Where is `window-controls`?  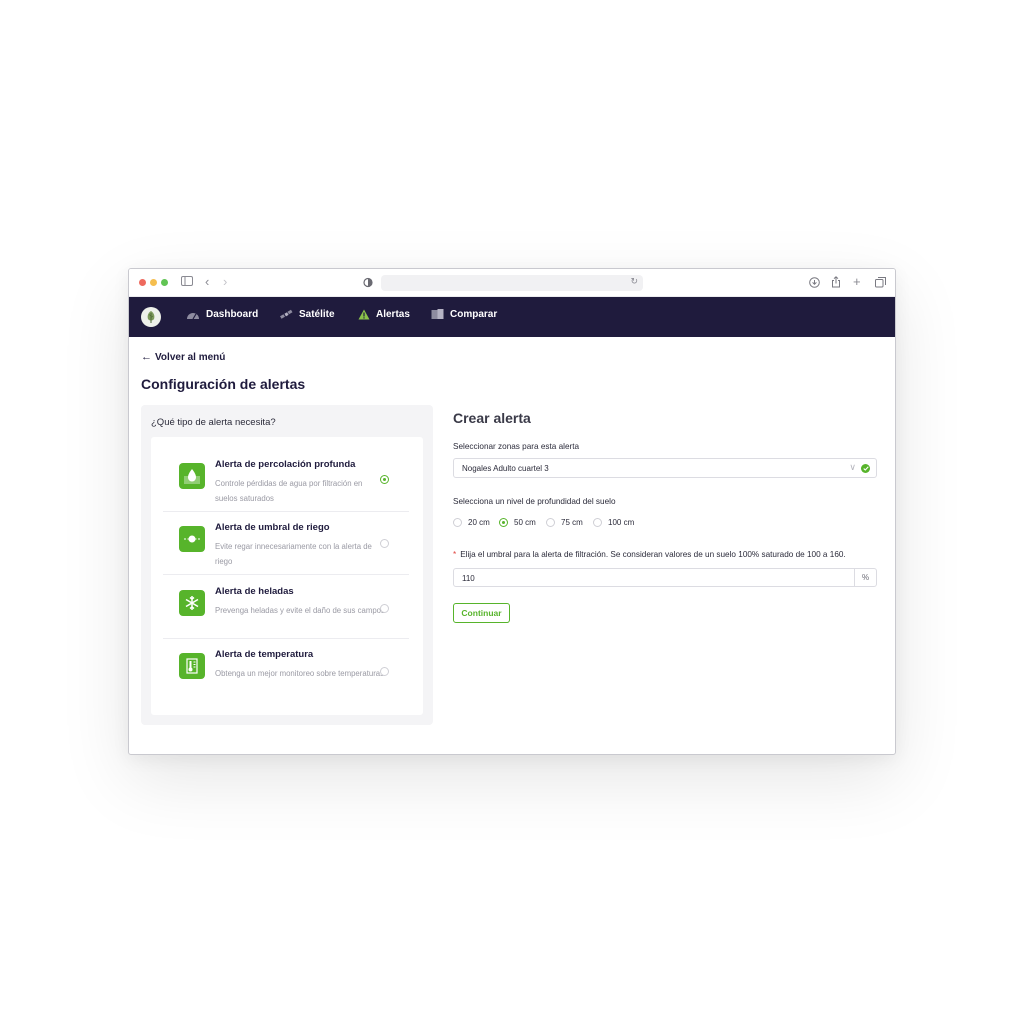
window-controls is located at coordinates (153, 282).